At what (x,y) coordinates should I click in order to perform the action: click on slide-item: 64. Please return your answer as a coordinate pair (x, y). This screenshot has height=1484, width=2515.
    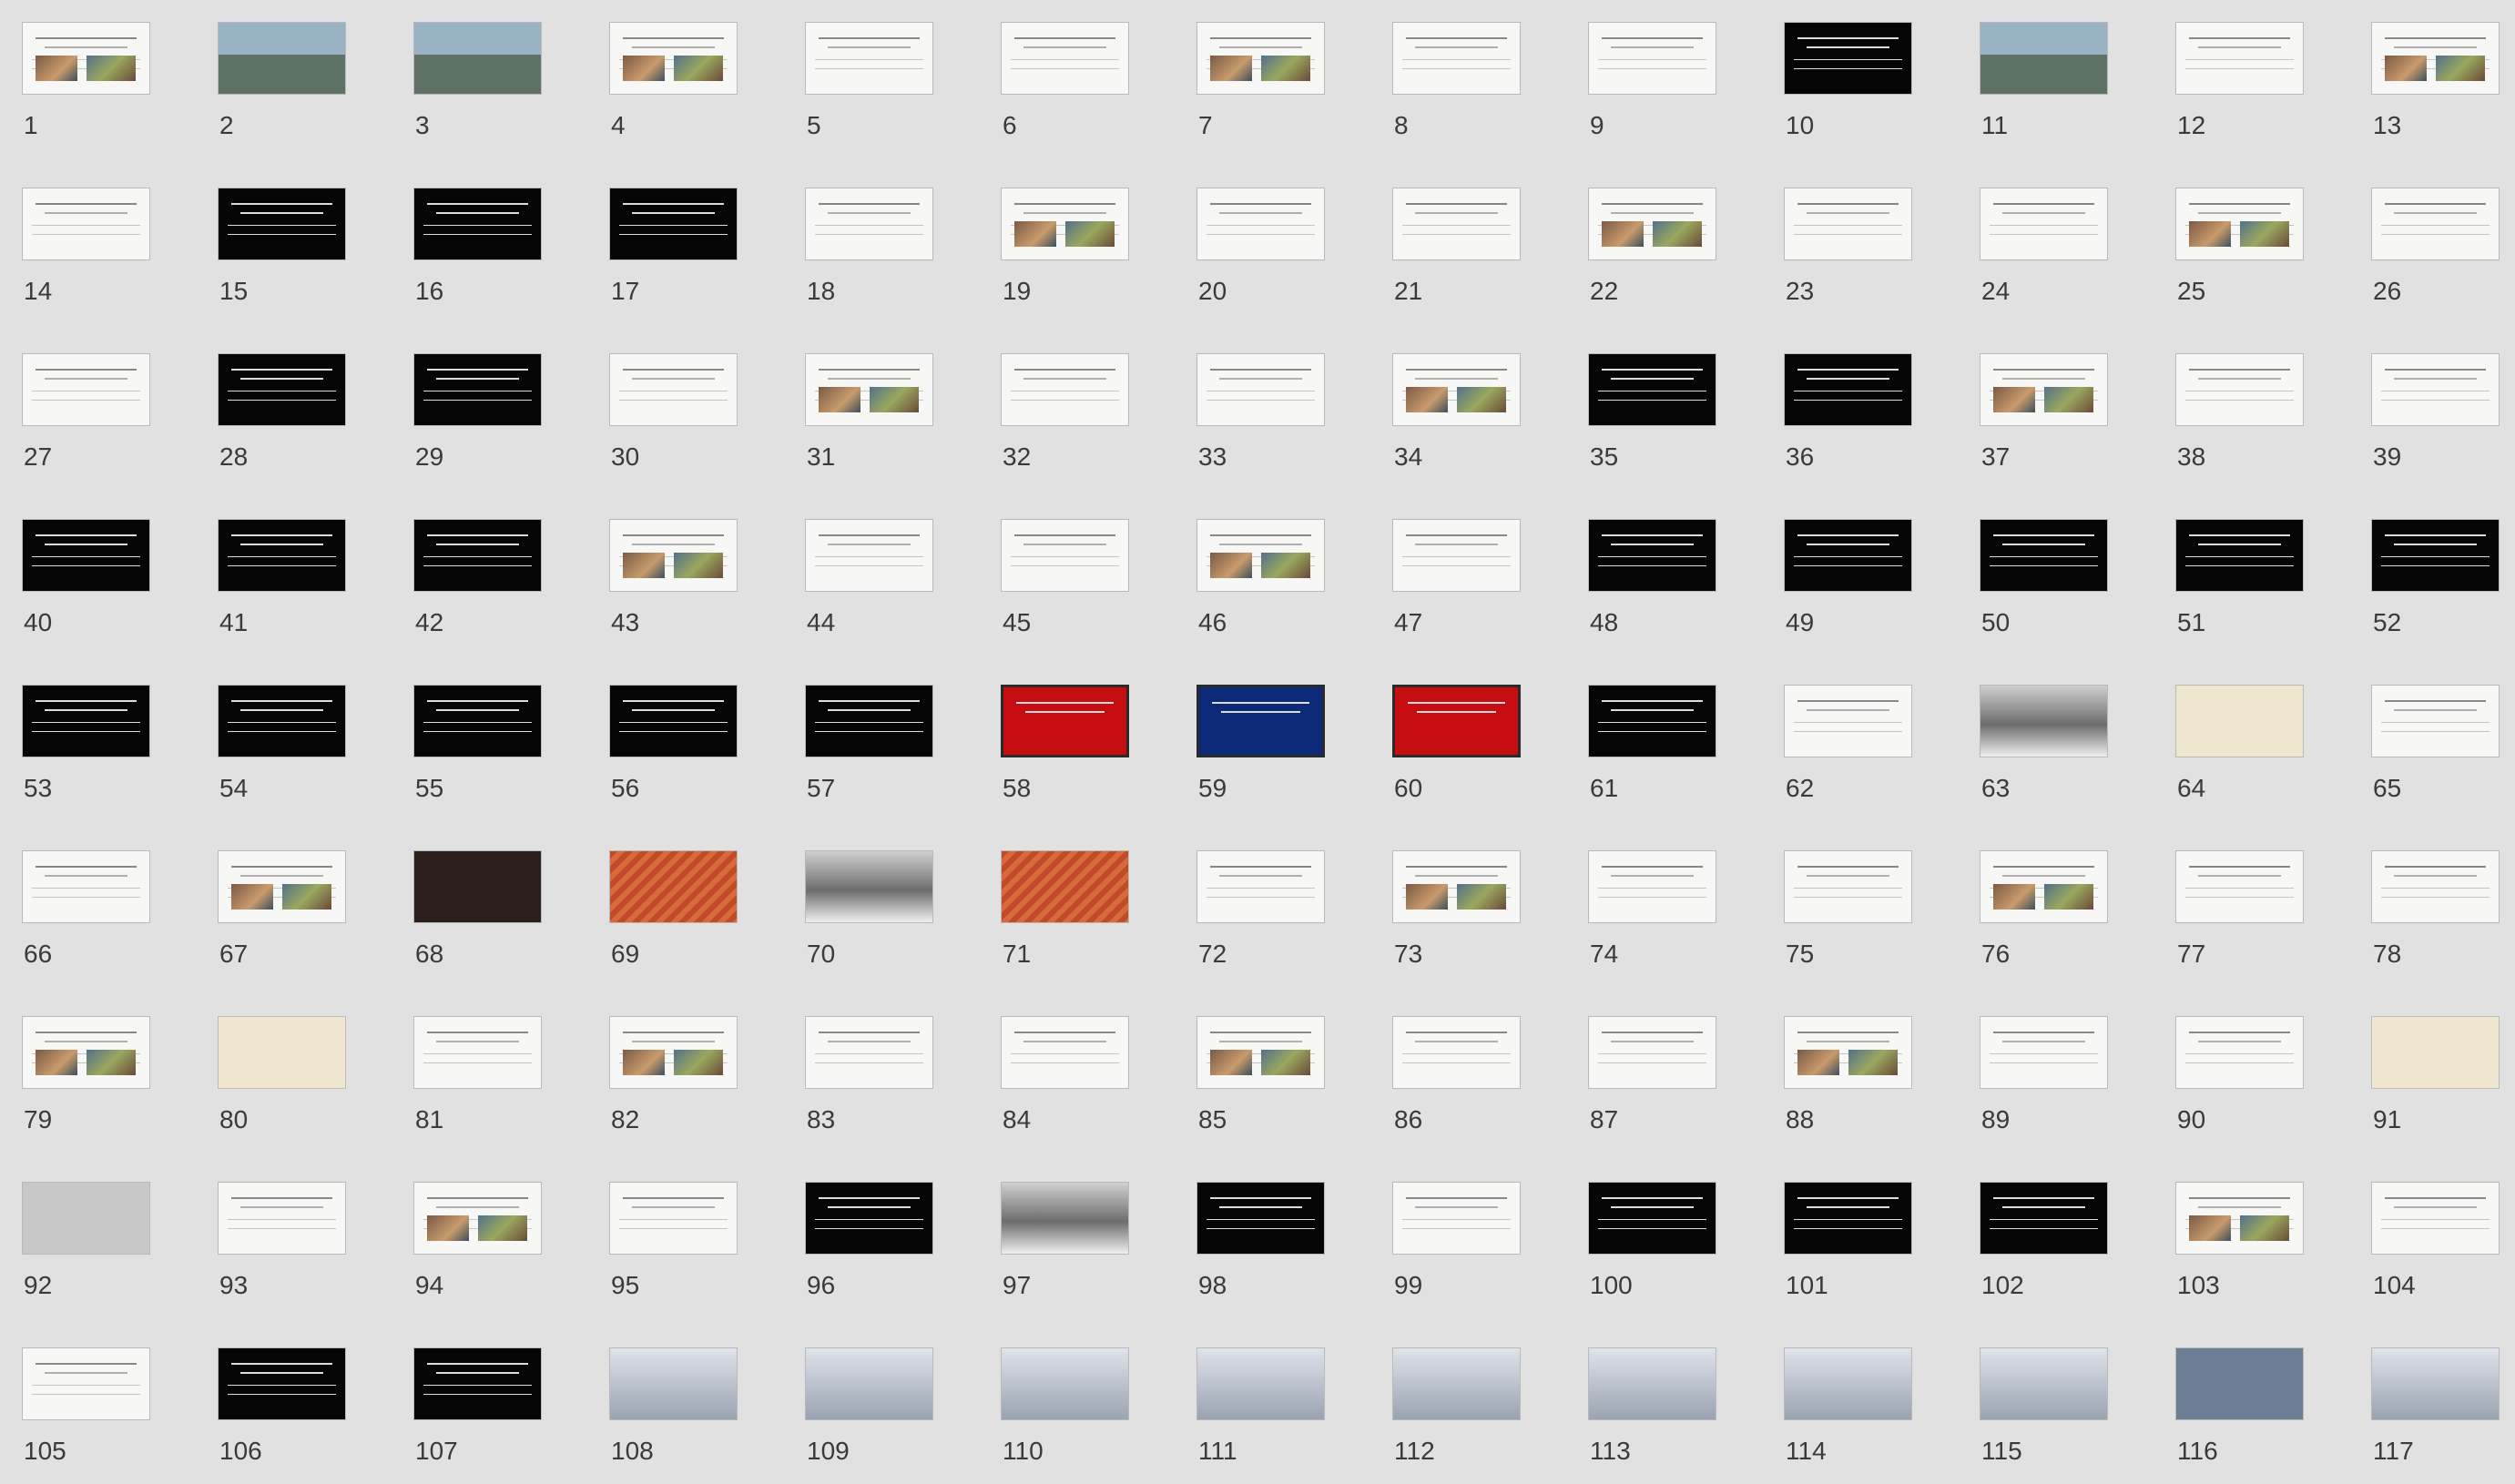
    Looking at the image, I should click on (2248, 753).